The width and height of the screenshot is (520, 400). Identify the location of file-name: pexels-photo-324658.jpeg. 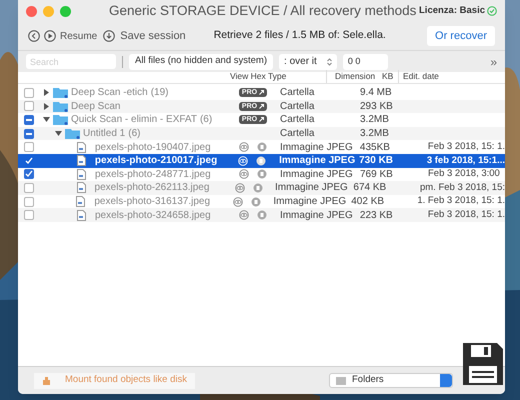
(153, 215).